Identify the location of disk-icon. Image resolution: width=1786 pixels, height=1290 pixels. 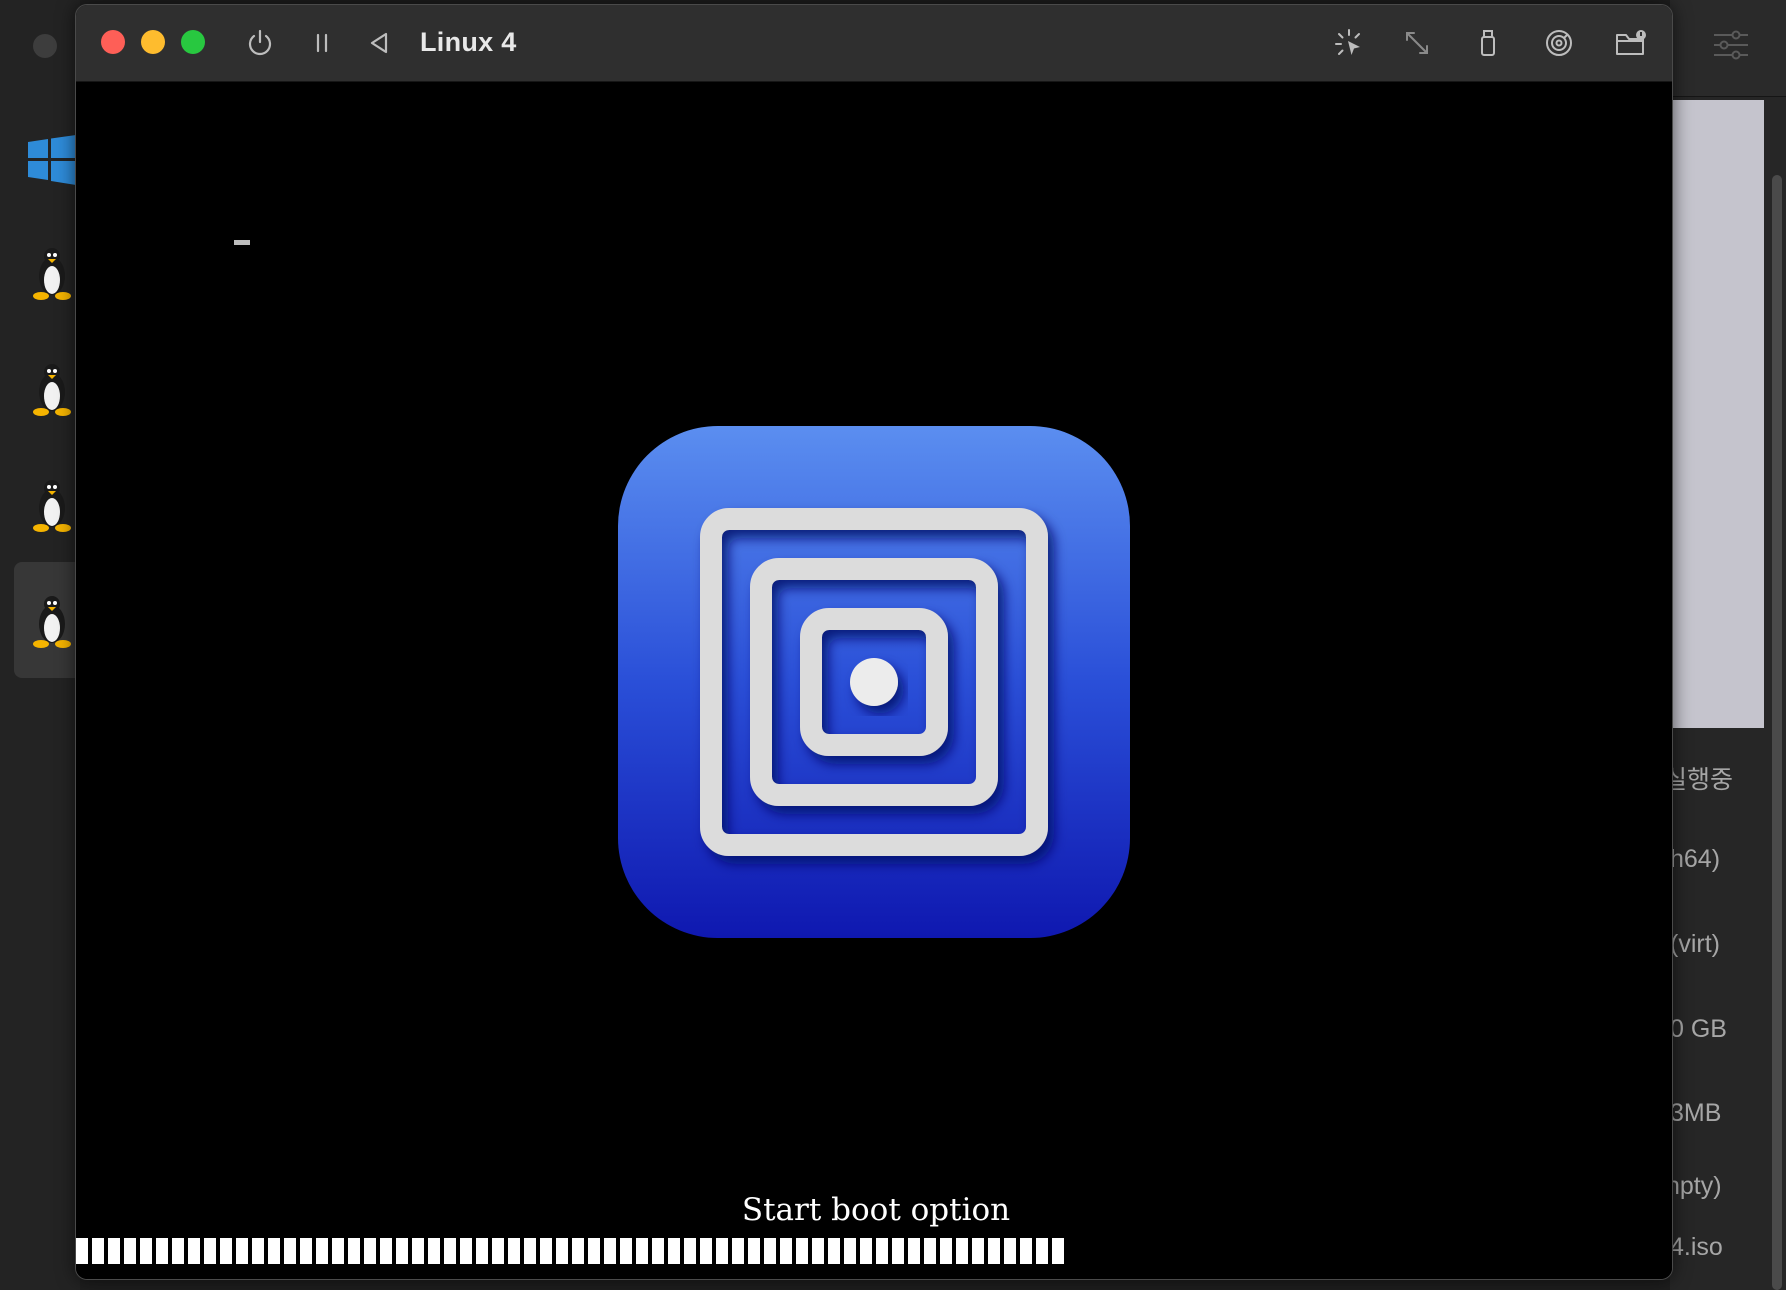
(1559, 43).